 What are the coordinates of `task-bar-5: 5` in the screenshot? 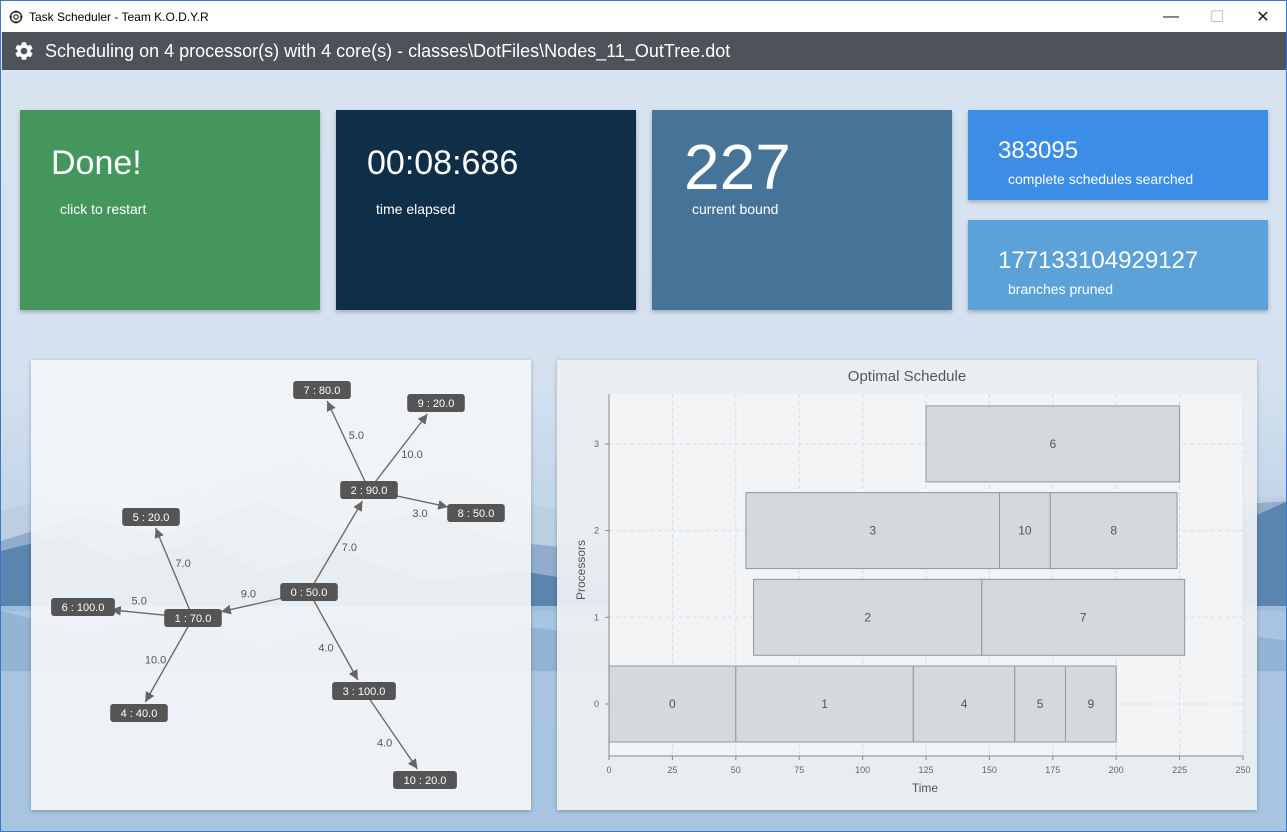 It's located at (1040, 704).